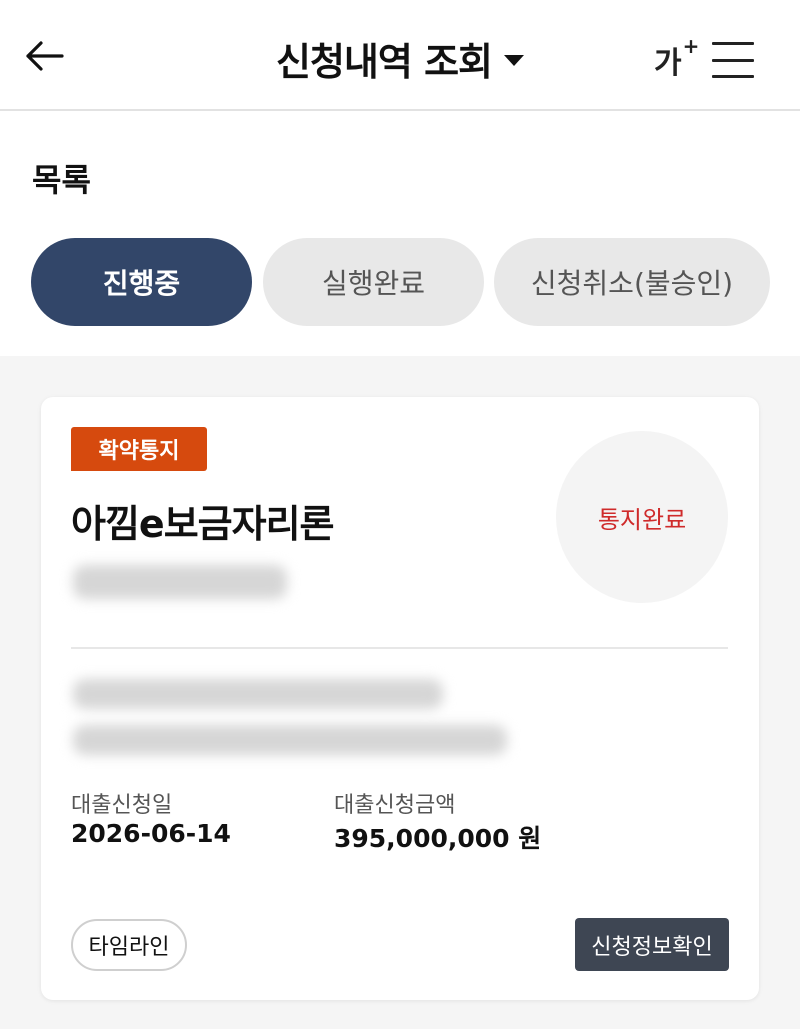 The width and height of the screenshot is (800, 1029). Describe the element at coordinates (668, 63) in the screenshot. I see `font-size-label: 가` at that location.